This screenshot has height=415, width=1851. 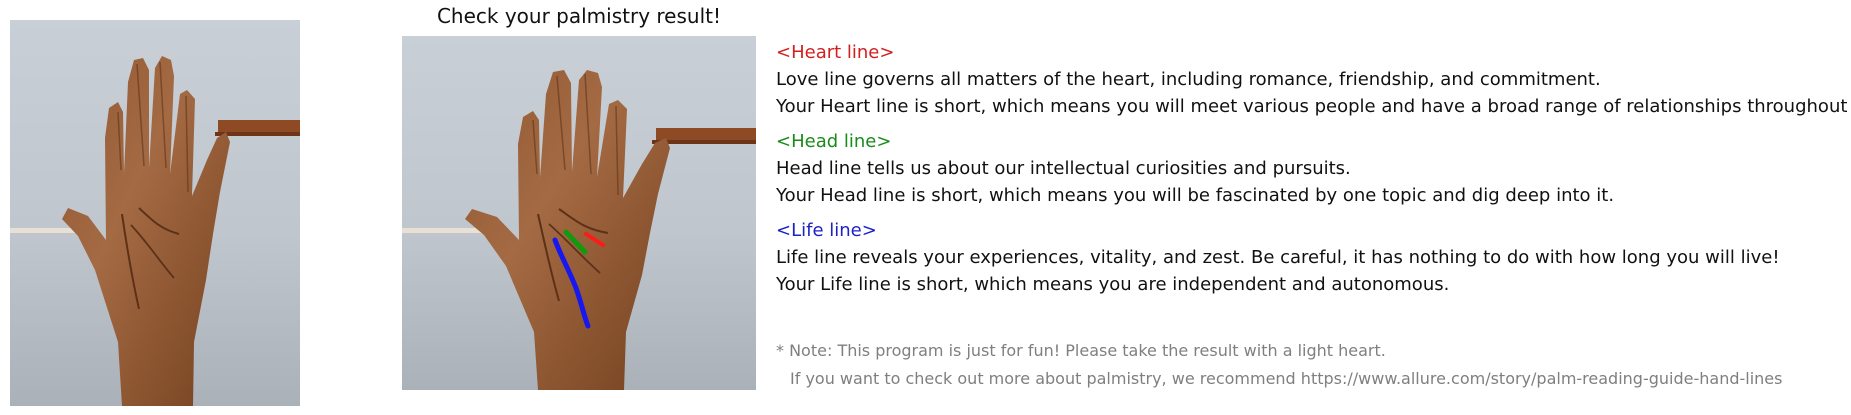 What do you see at coordinates (579, 16) in the screenshot?
I see `page-title: Check your palmistry result!` at bounding box center [579, 16].